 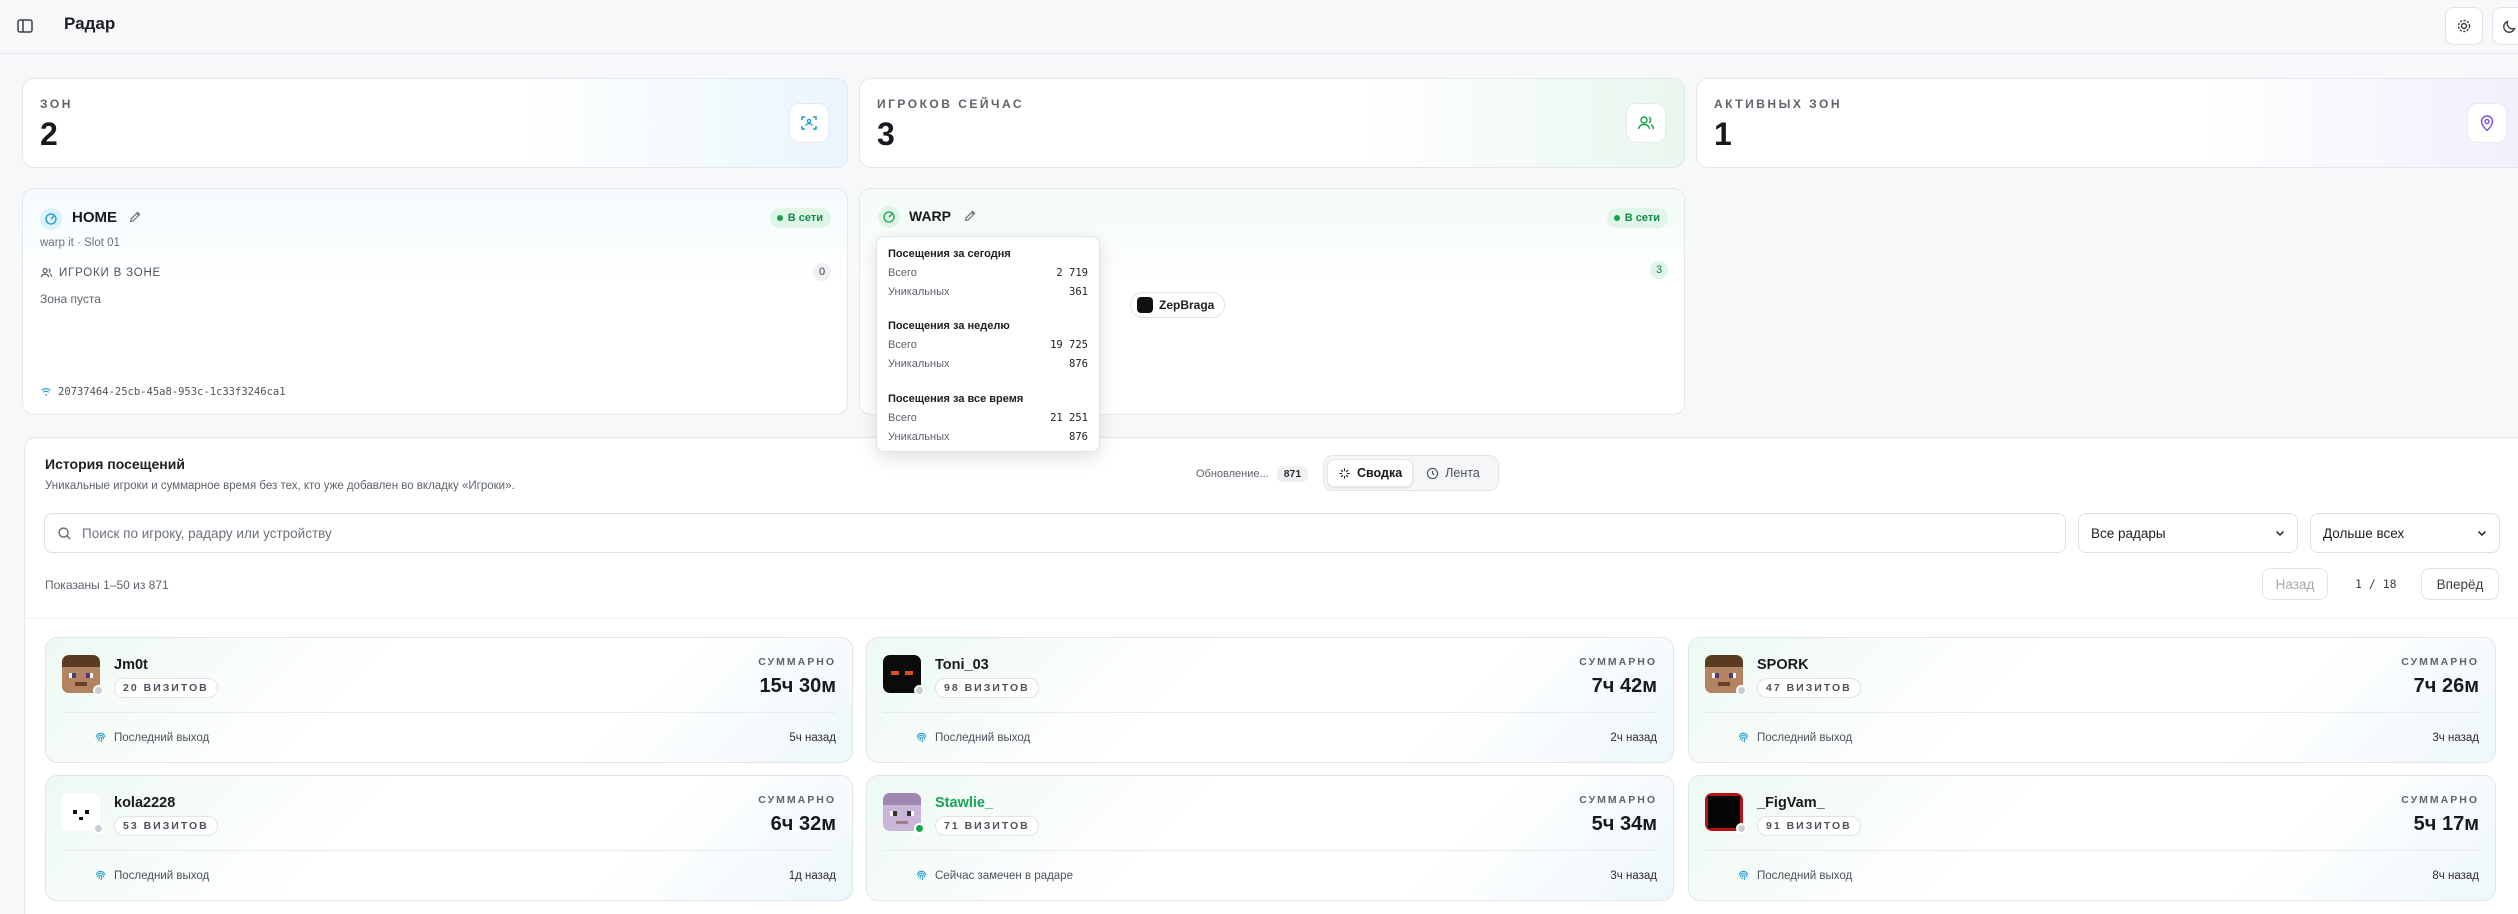 I want to click on top-bar: Радар, so click(x=1259, y=27).